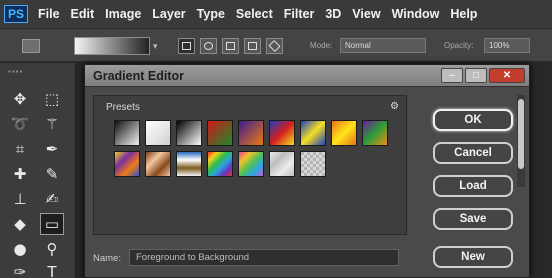  I want to click on blur-icon: ●, so click(20, 249).